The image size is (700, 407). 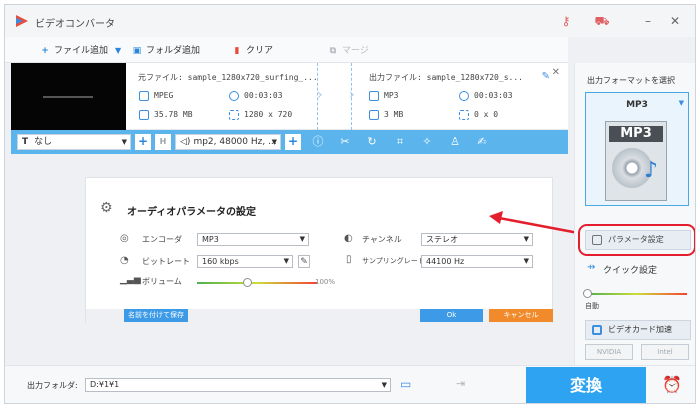 I want to click on info-icon: ⓘ, so click(x=318, y=142).